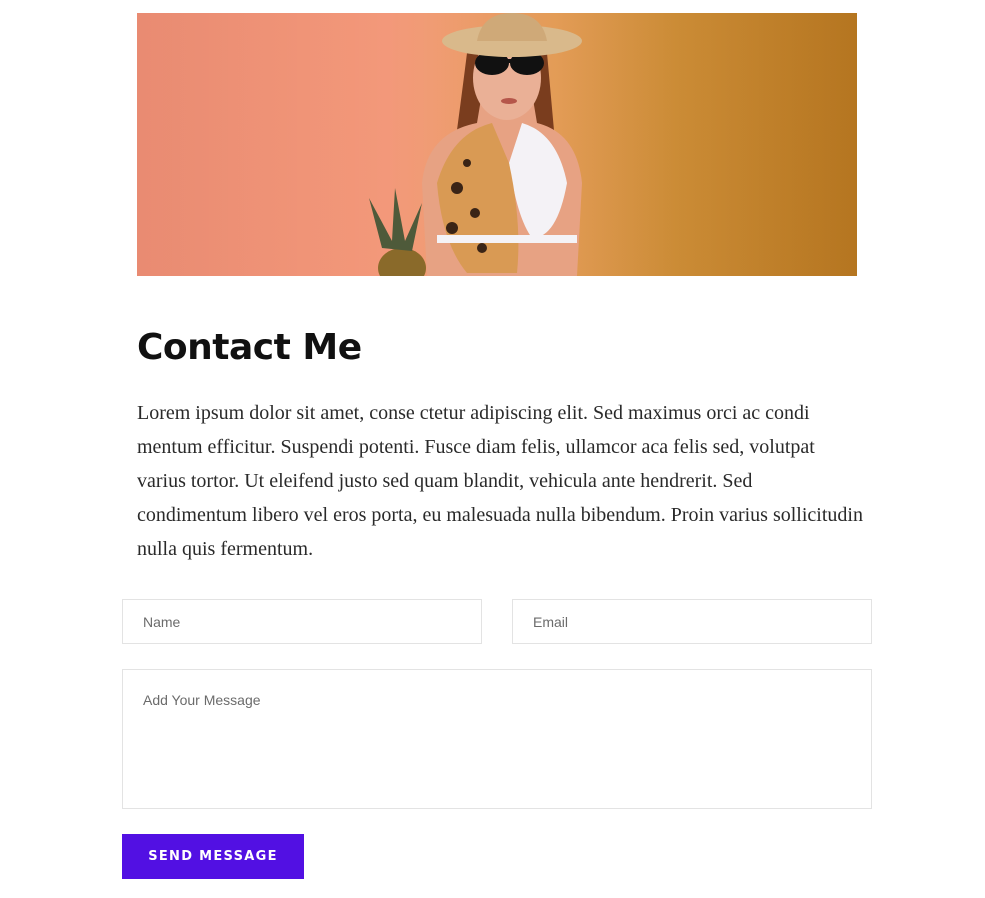 The height and width of the screenshot is (898, 985). Describe the element at coordinates (692, 621) in the screenshot. I see `email-input` at that location.